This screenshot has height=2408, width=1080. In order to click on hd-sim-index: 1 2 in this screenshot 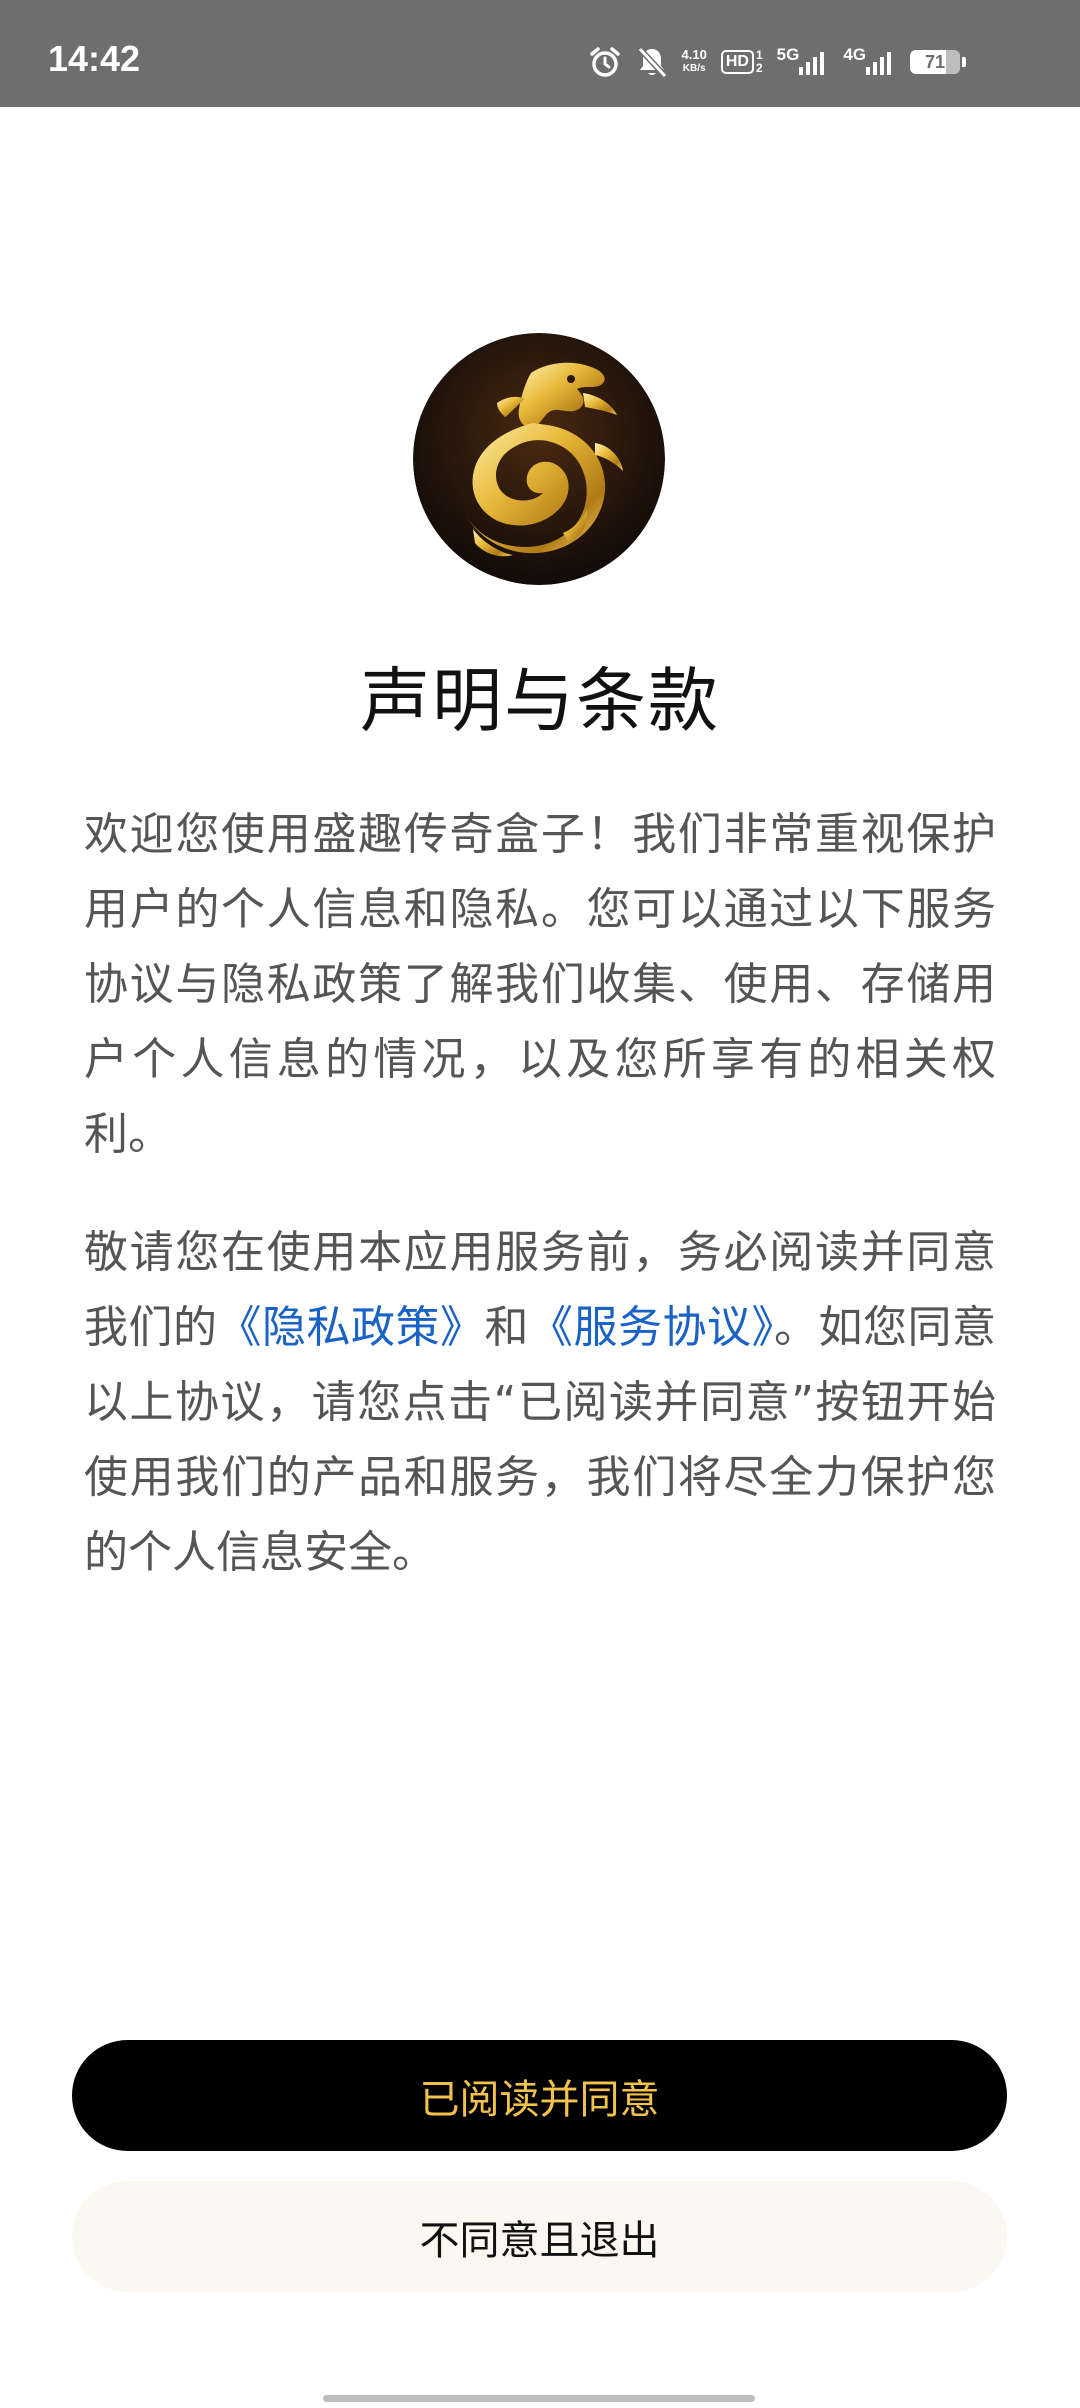, I will do `click(759, 62)`.